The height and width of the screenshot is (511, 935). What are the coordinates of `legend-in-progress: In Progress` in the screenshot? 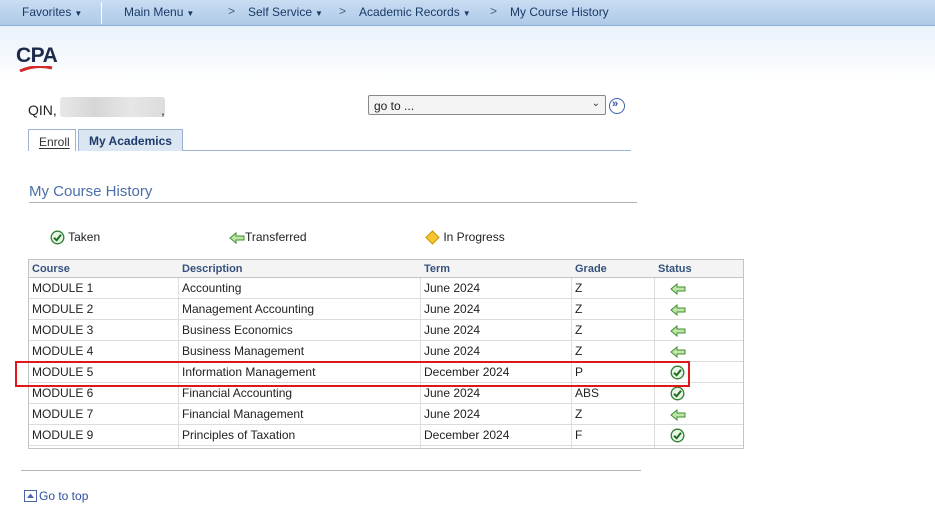 It's located at (465, 238).